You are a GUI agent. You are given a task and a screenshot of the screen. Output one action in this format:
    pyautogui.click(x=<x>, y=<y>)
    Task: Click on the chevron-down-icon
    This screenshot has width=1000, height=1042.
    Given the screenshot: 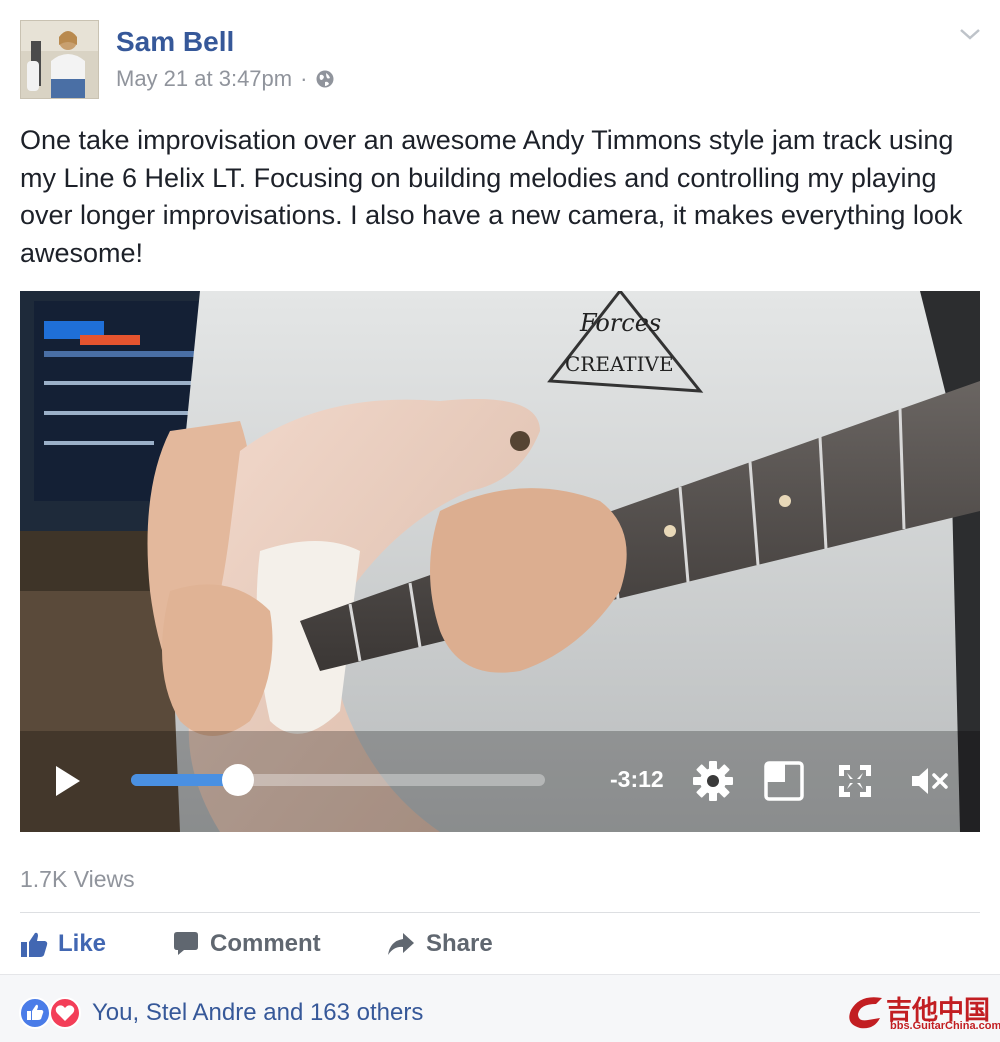 What is the action you would take?
    pyautogui.click(x=970, y=34)
    